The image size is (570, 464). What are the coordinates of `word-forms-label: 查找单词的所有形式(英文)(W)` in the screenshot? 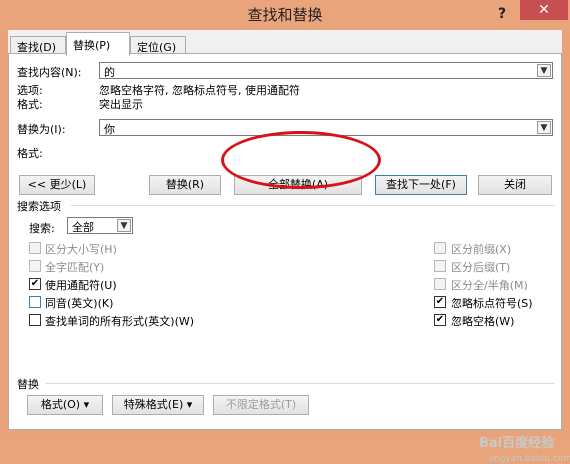 It's located at (120, 321).